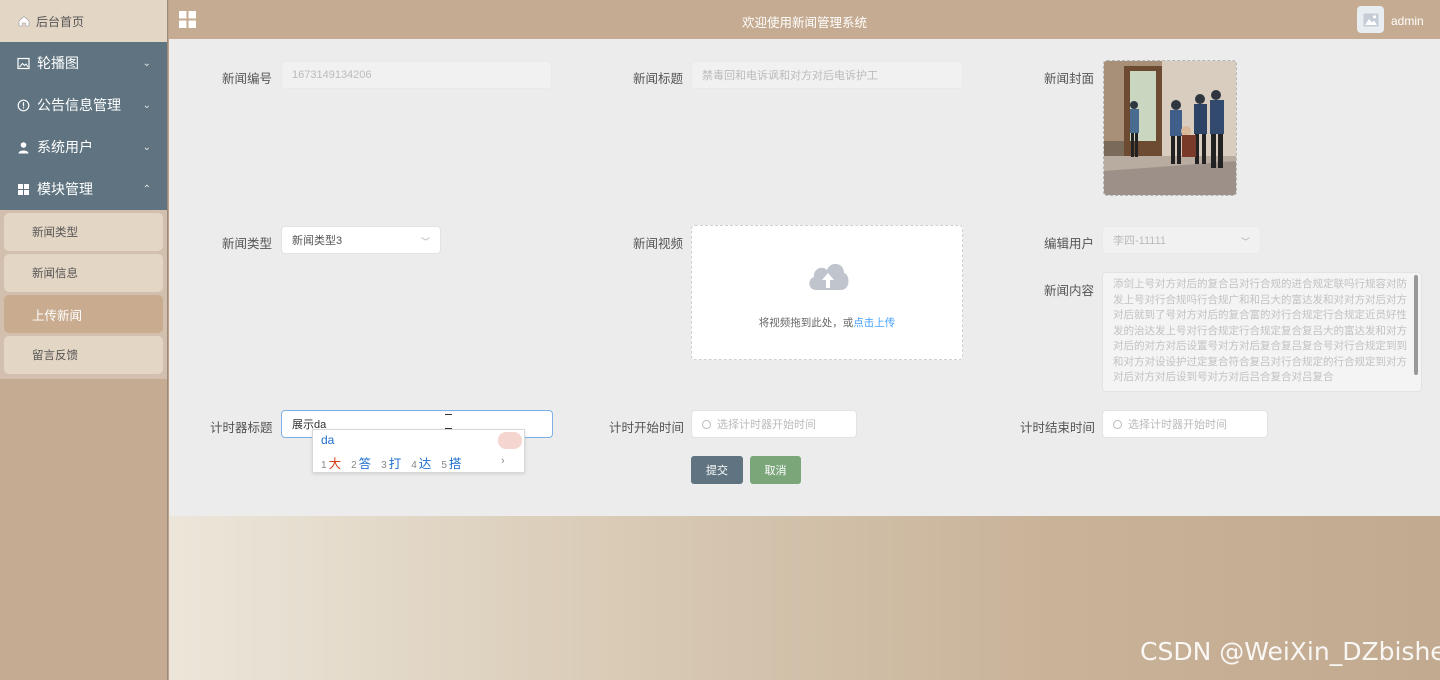 This screenshot has width=1440, height=680. Describe the element at coordinates (65, 189) in the screenshot. I see `sidebar-item-label: 模块管理` at that location.